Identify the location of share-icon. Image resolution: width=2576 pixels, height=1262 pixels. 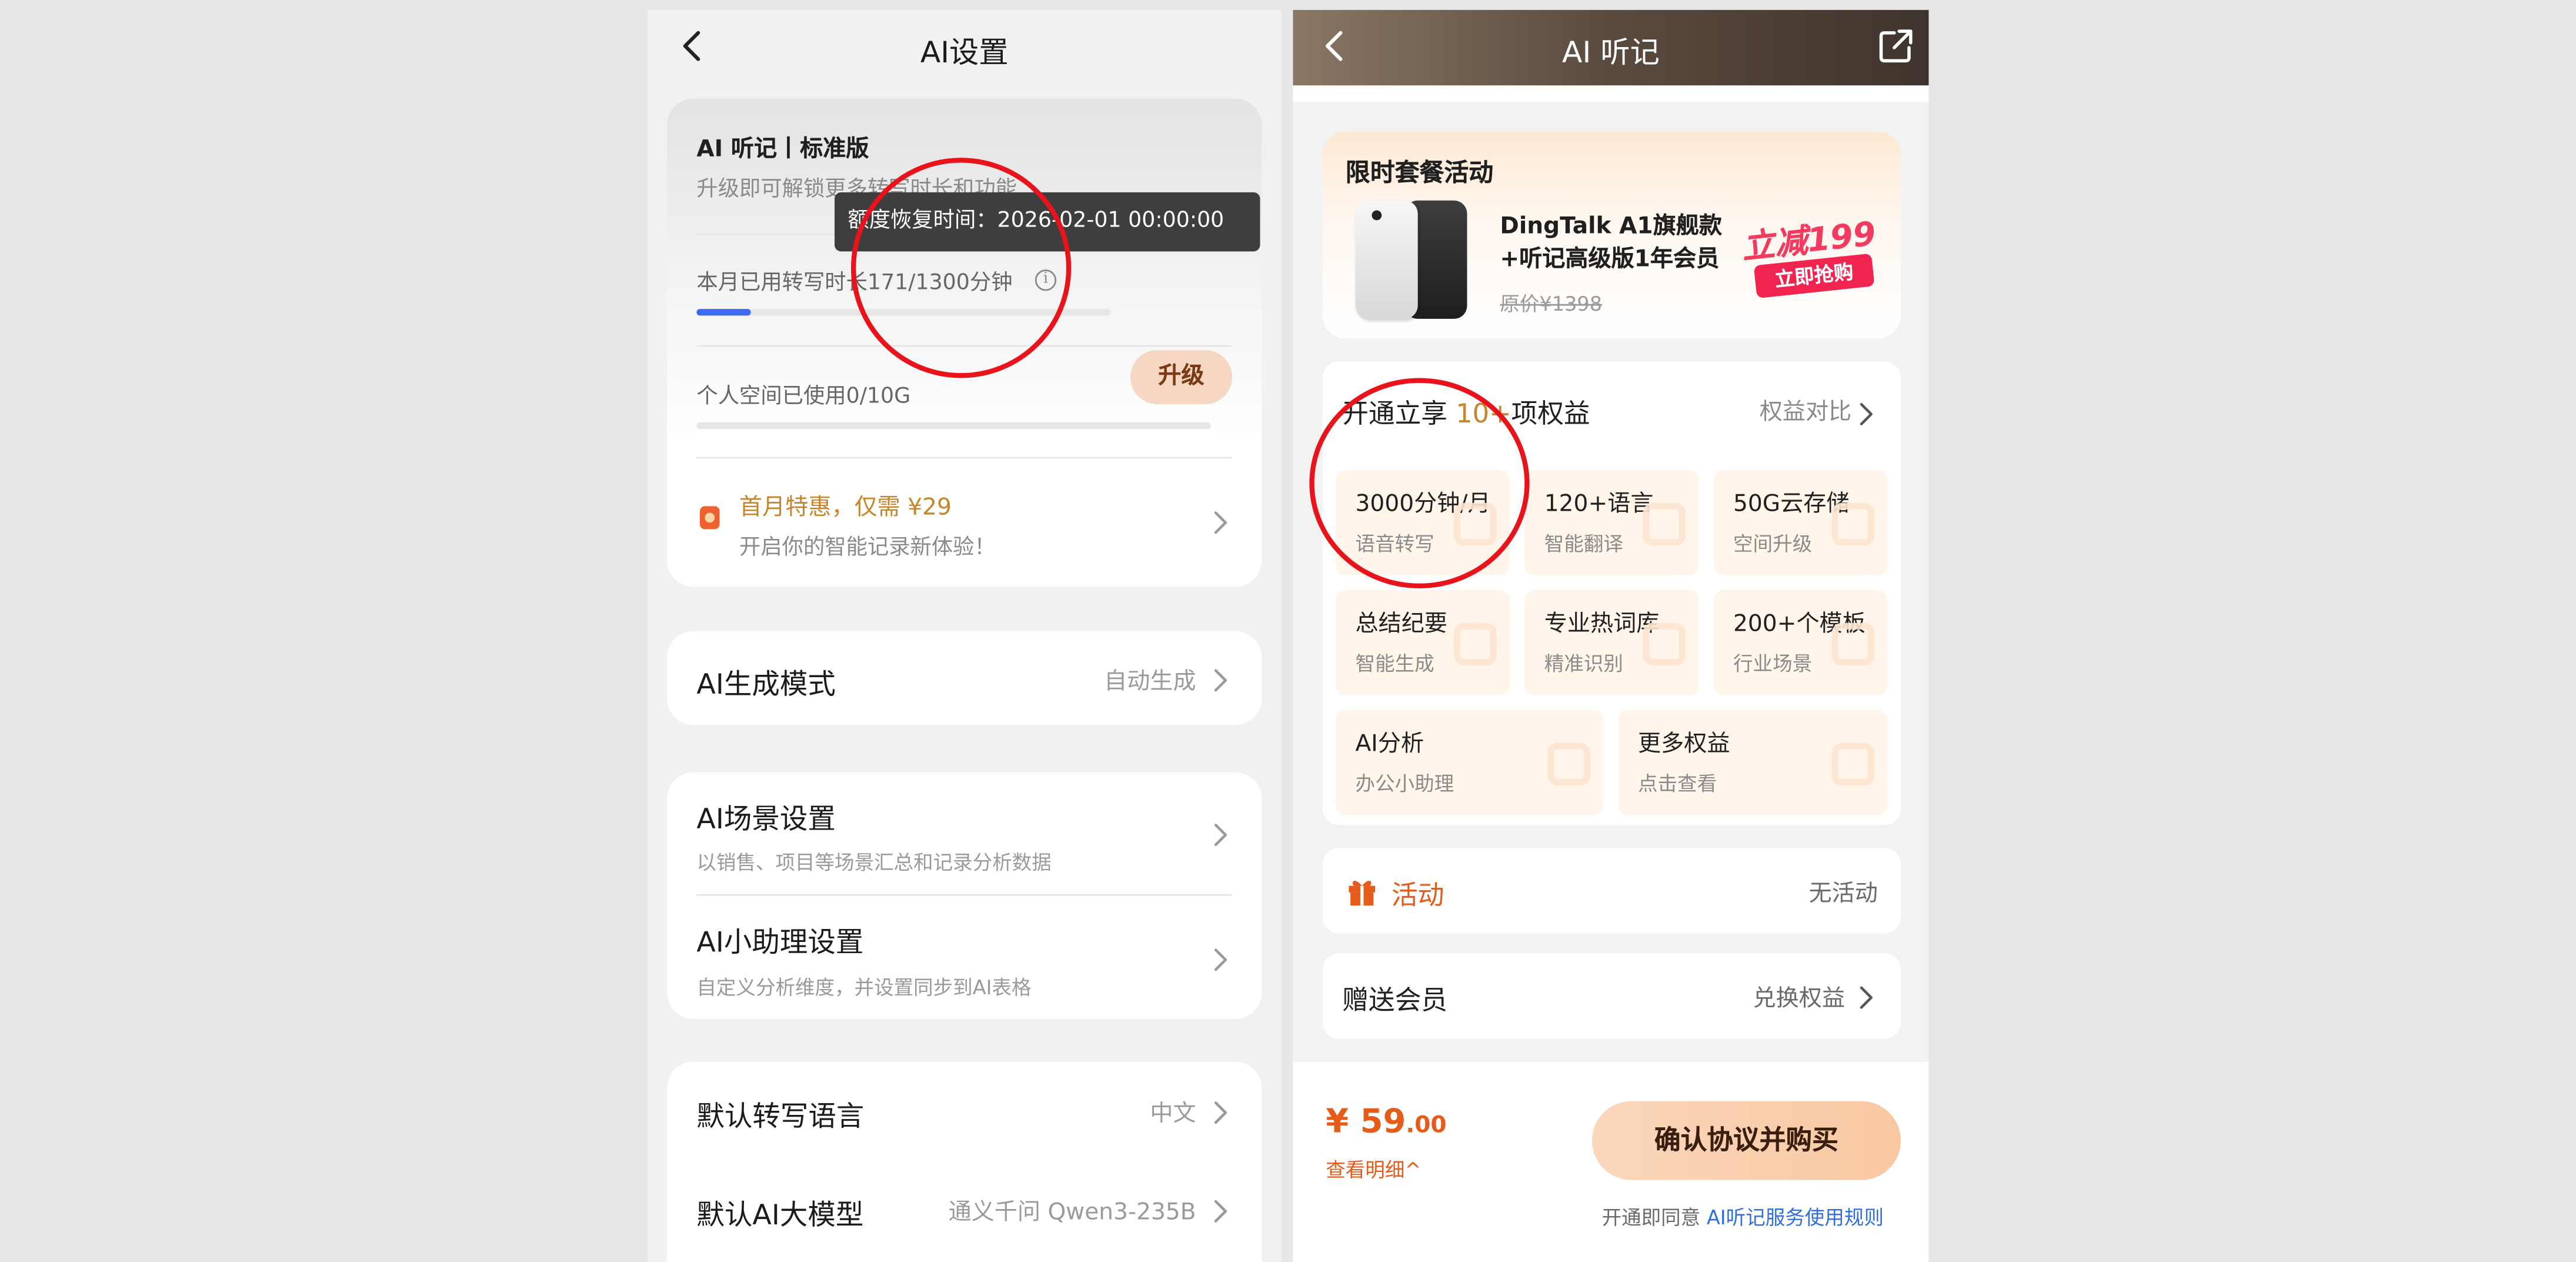
(1896, 46).